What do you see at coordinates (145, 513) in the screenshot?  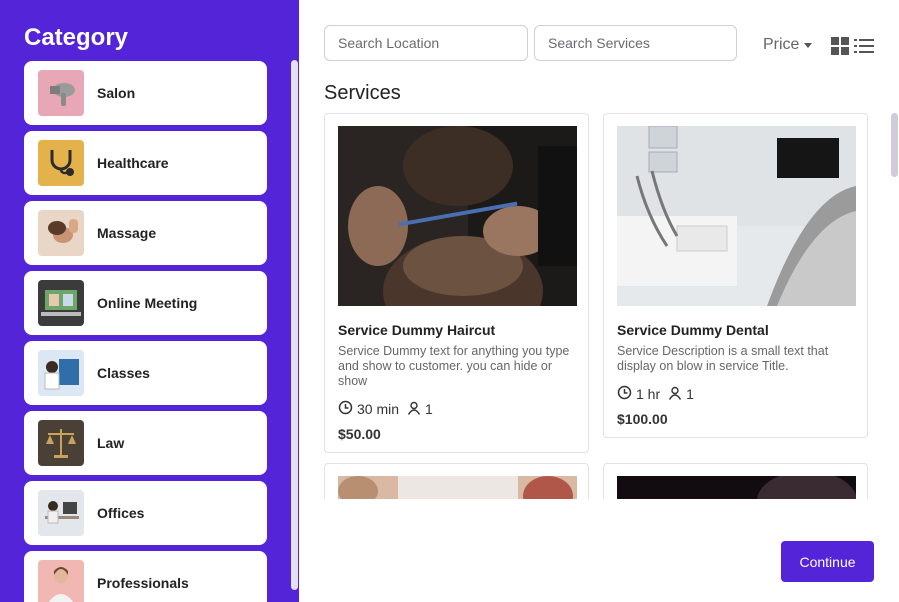 I see `category-item-offices: Offices` at bounding box center [145, 513].